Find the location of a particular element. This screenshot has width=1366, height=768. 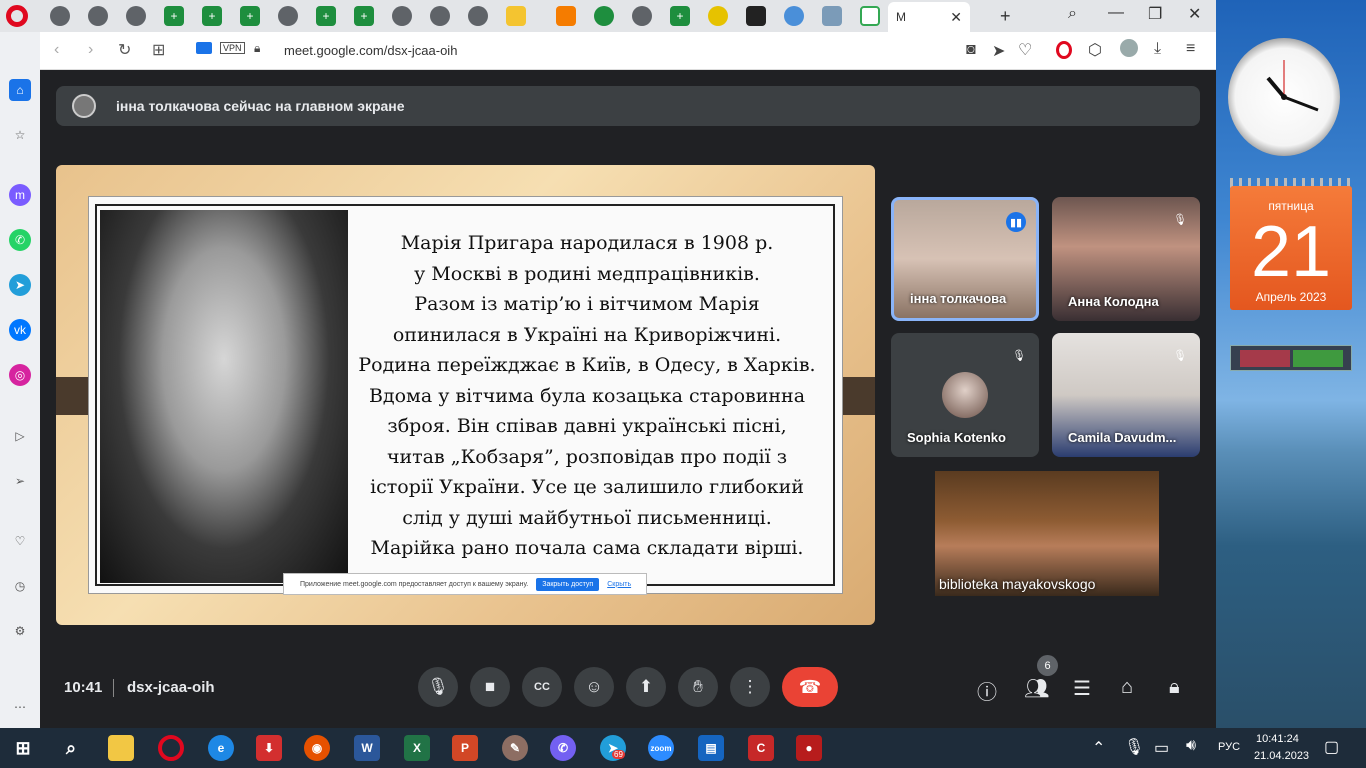

settings-icon: ⚙ is located at coordinates (20, 631).